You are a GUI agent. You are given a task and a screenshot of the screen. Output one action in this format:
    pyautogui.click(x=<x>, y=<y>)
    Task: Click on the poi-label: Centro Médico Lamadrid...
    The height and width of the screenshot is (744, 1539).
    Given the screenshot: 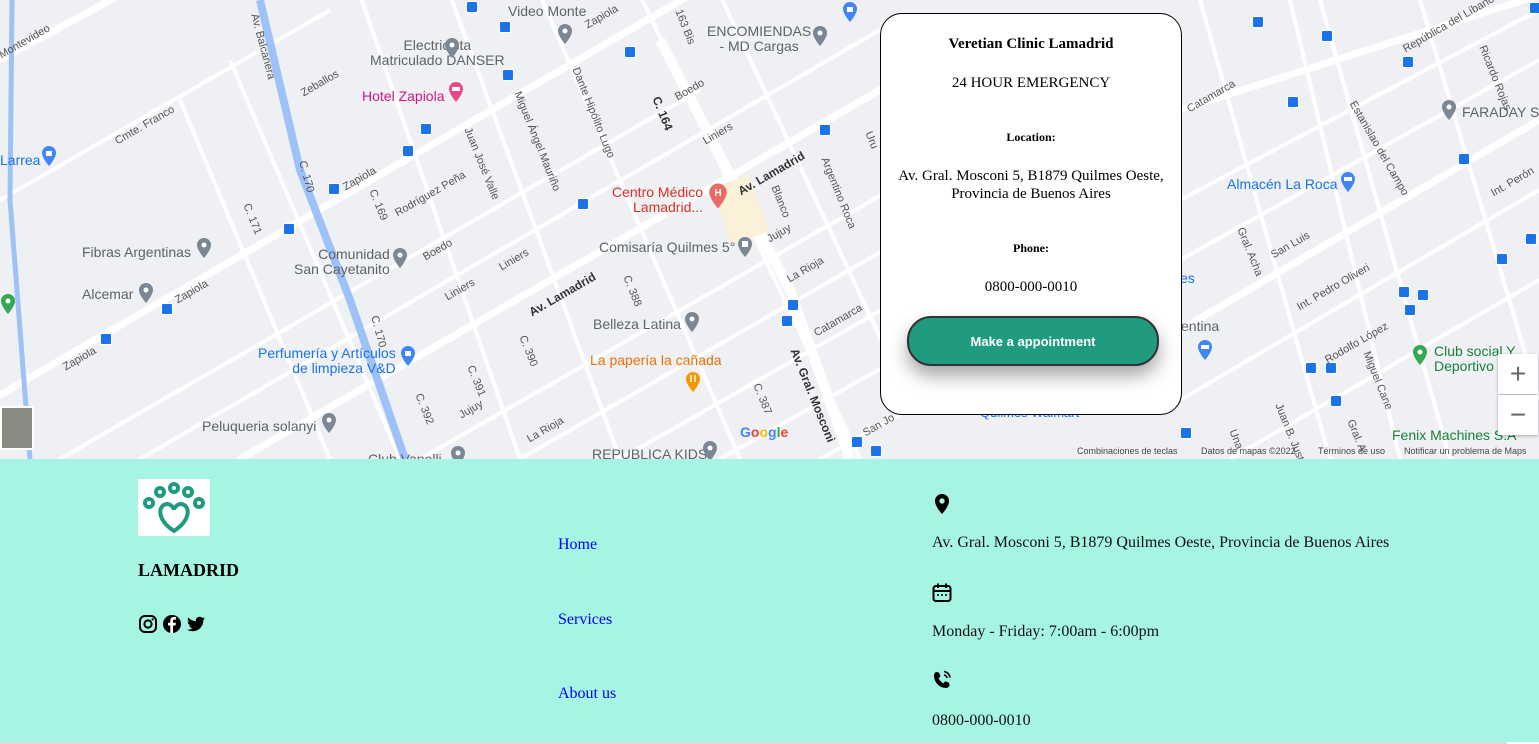 What is the action you would take?
    pyautogui.click(x=658, y=199)
    